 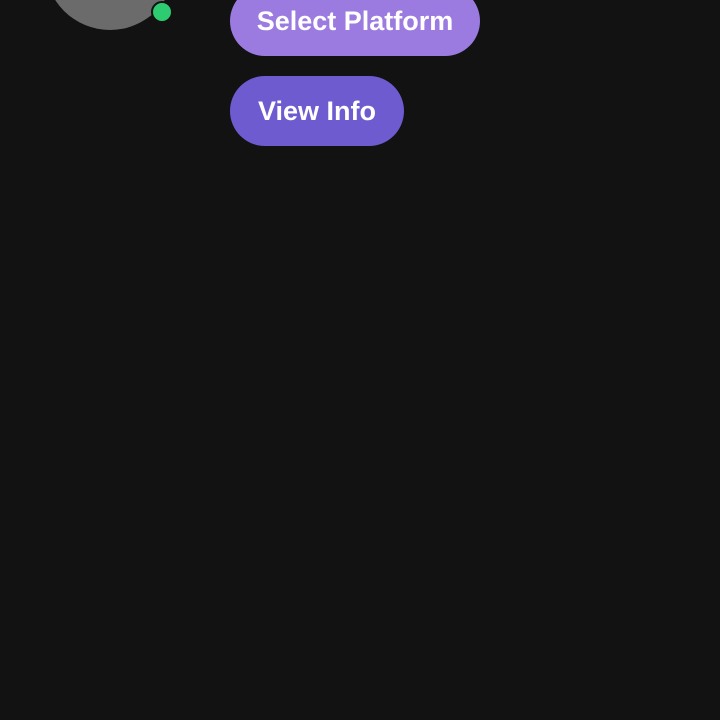 What do you see at coordinates (110, 15) in the screenshot?
I see `profile-avatar-group` at bounding box center [110, 15].